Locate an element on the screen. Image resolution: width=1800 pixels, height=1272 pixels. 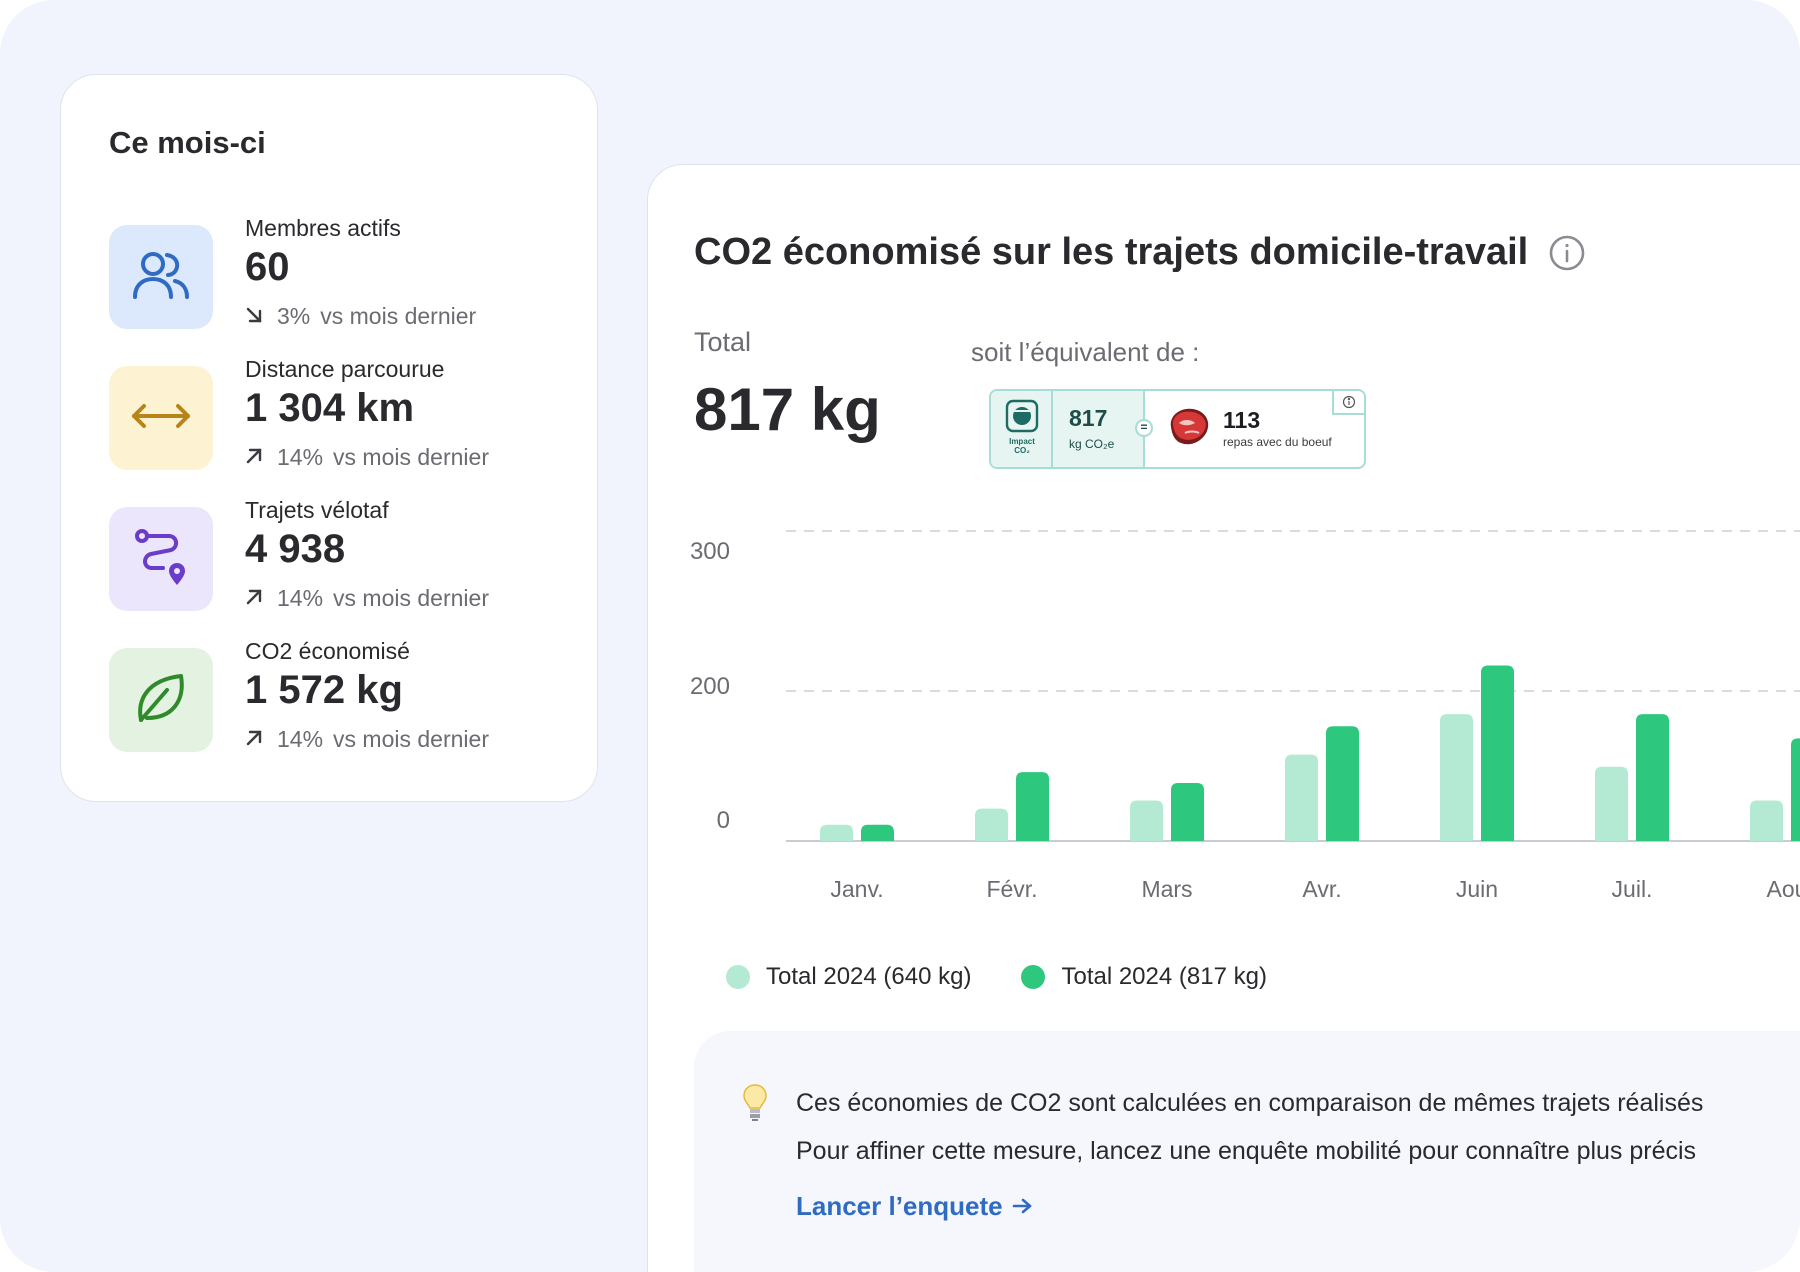
stat-value: 1 304 km is located at coordinates (330, 408).